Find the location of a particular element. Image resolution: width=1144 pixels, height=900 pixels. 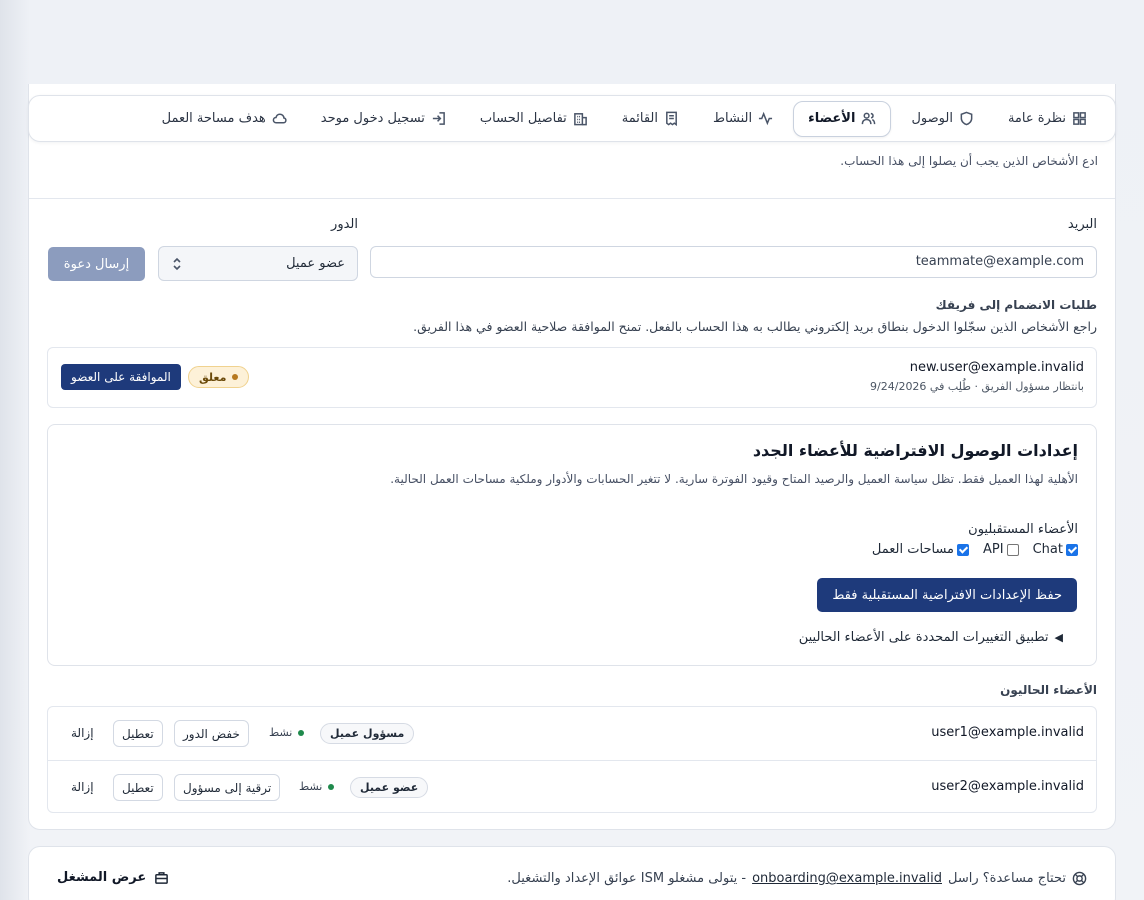

option-label: Chat is located at coordinates (1047, 549).